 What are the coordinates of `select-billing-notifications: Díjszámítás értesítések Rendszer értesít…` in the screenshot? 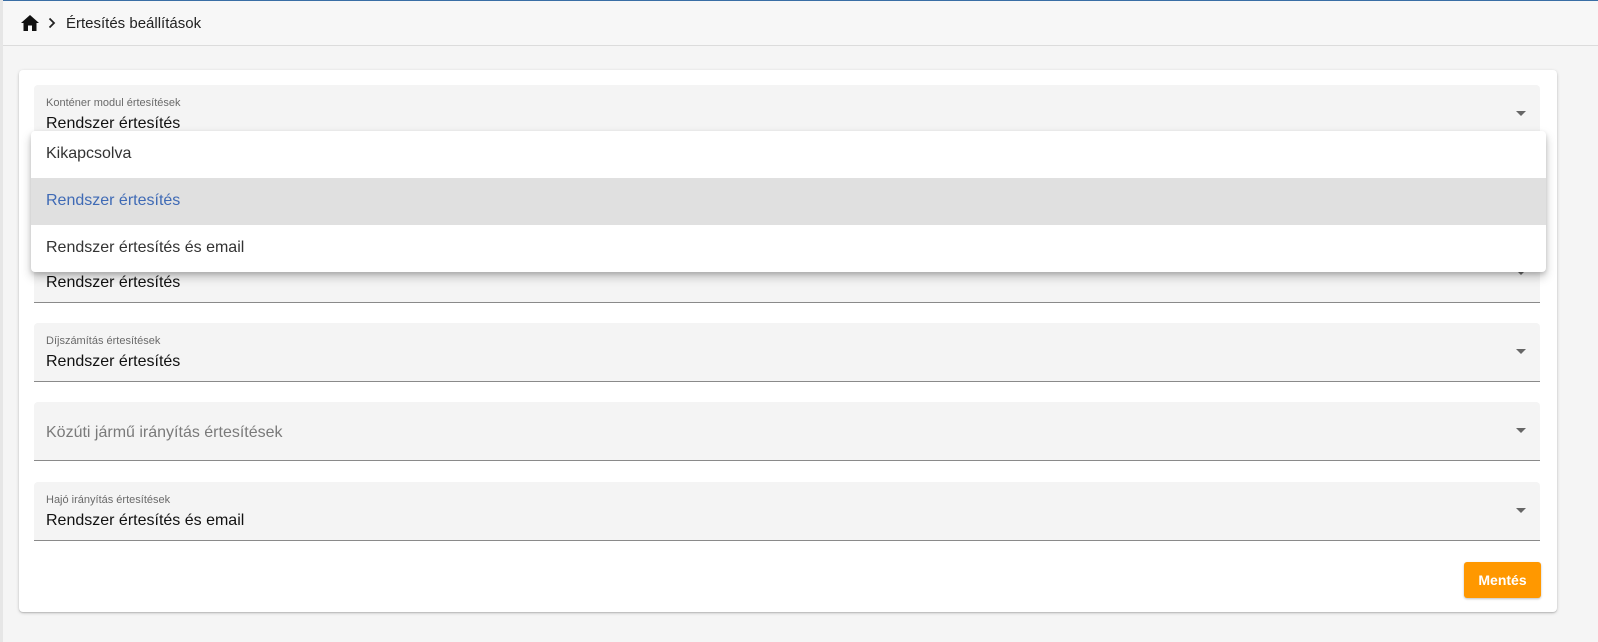 It's located at (787, 352).